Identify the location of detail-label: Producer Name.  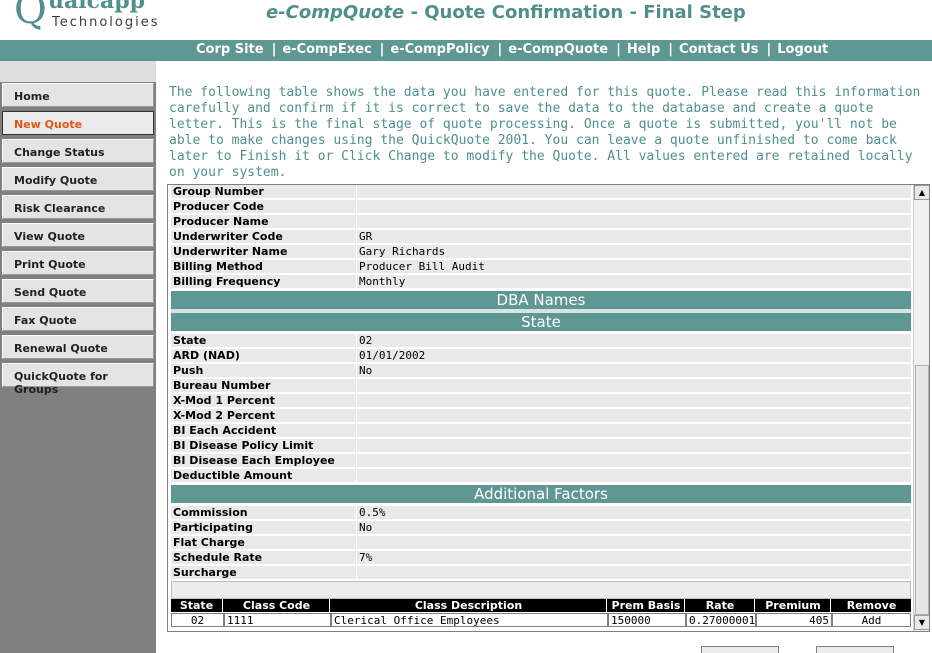
(263, 222).